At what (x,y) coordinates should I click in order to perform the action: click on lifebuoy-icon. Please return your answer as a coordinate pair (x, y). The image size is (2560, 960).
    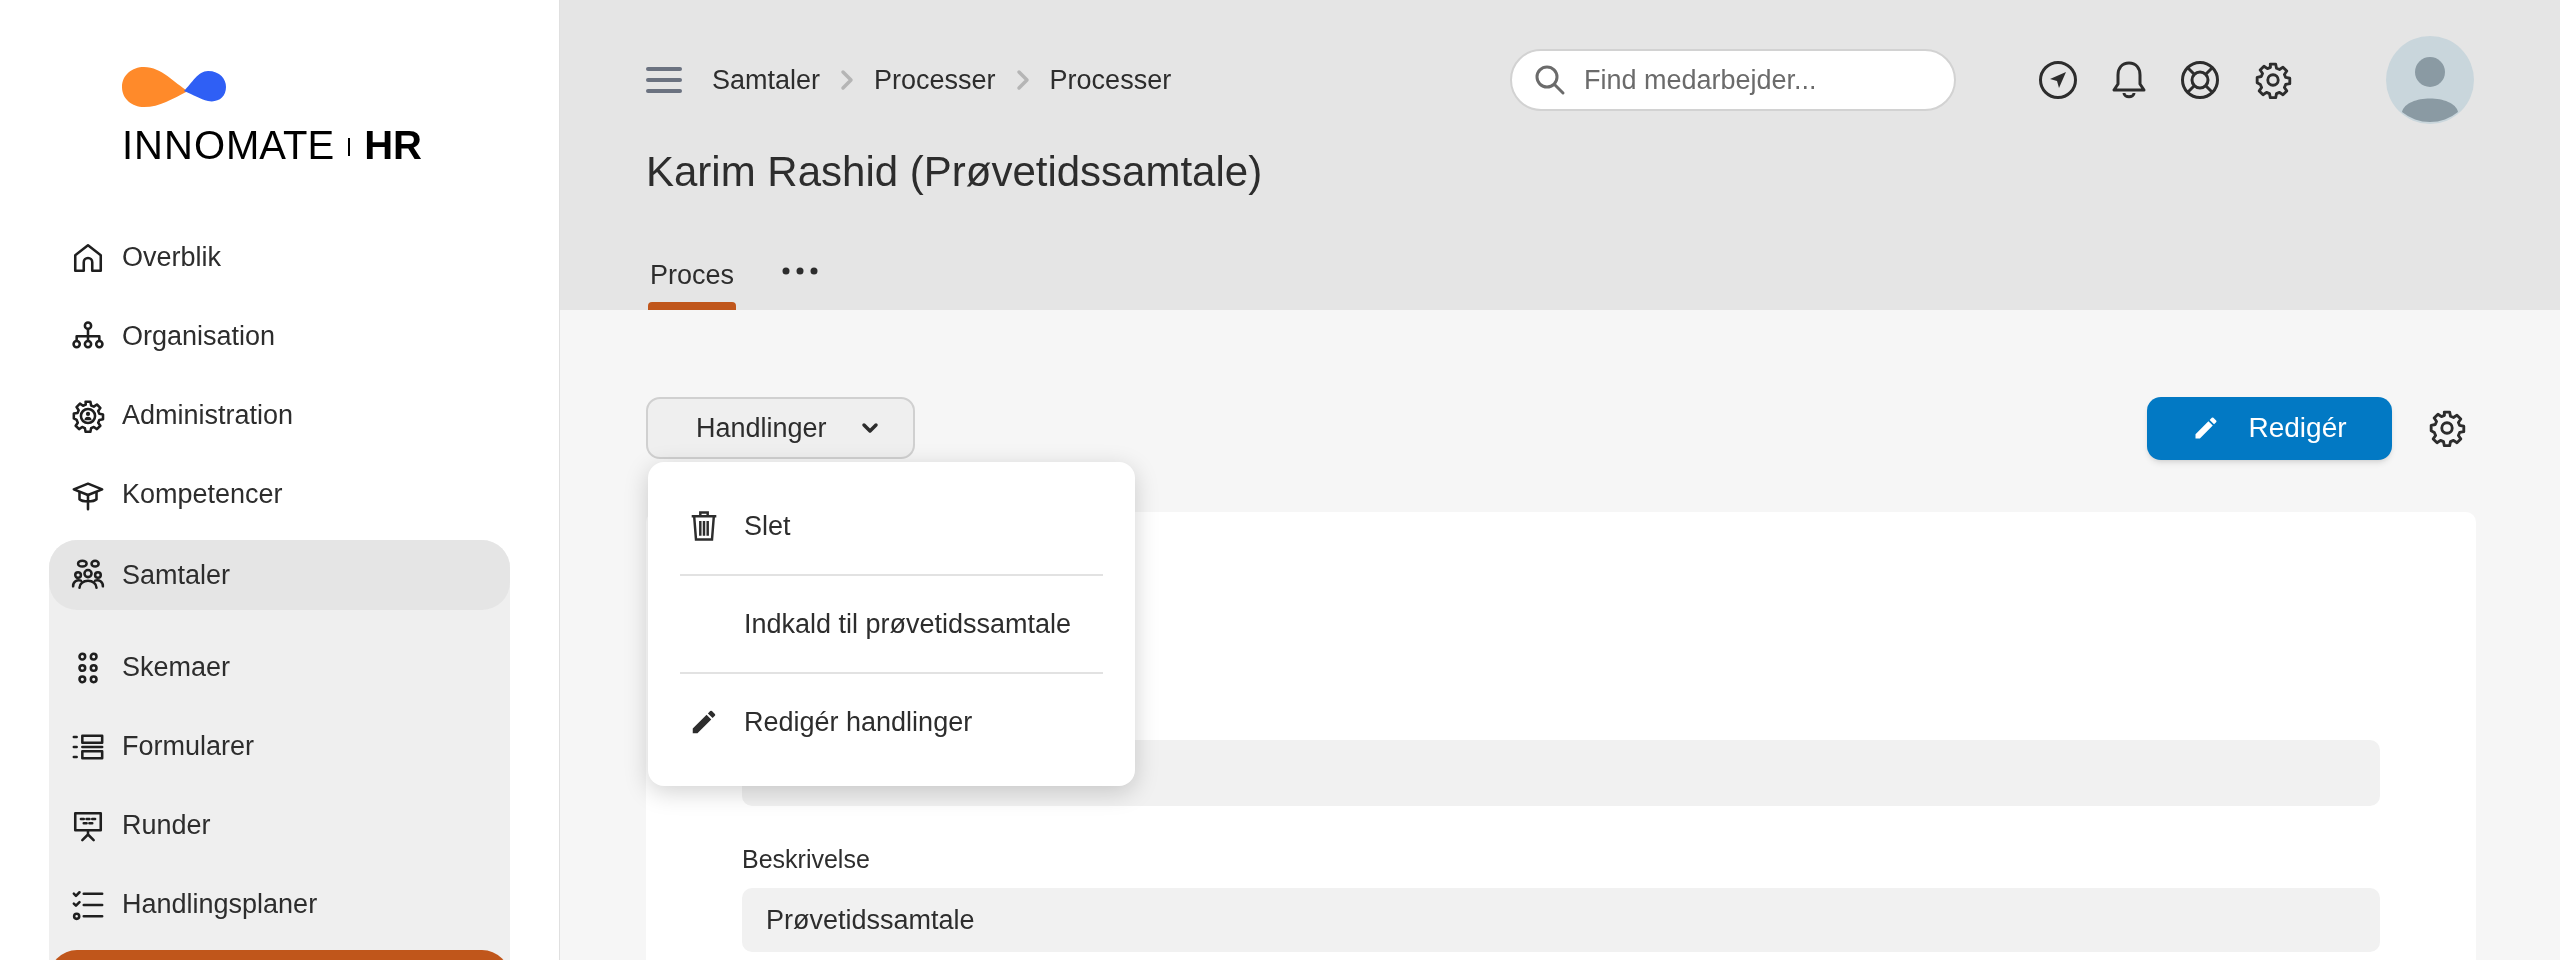
    Looking at the image, I should click on (2200, 80).